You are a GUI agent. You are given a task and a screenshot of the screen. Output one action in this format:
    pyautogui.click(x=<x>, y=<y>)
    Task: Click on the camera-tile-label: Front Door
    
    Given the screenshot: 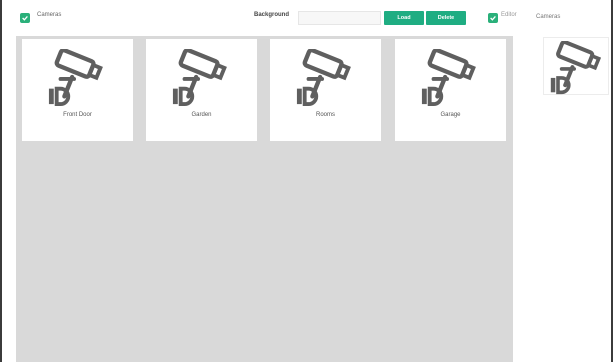 What is the action you would take?
    pyautogui.click(x=77, y=115)
    